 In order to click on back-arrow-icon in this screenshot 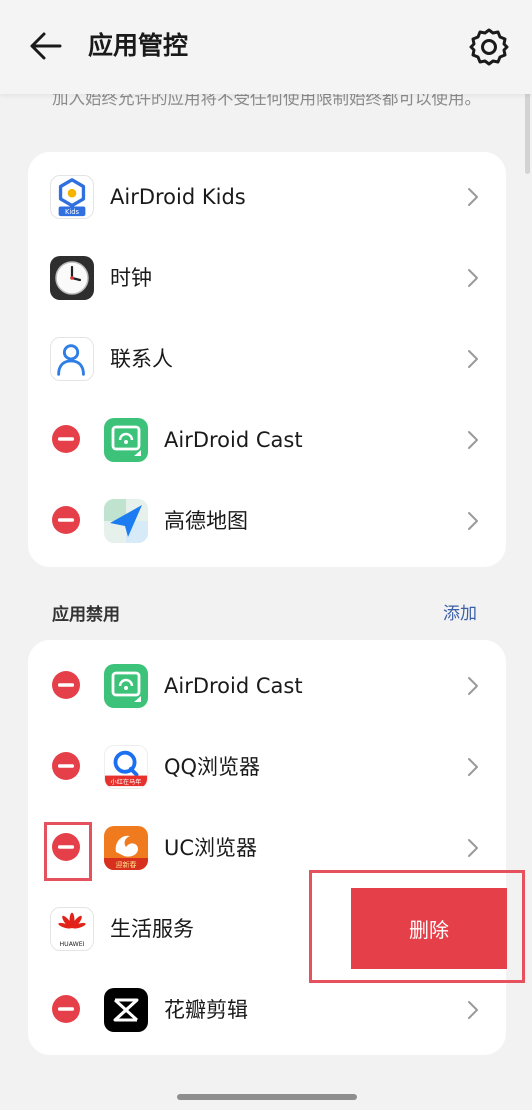, I will do `click(46, 46)`.